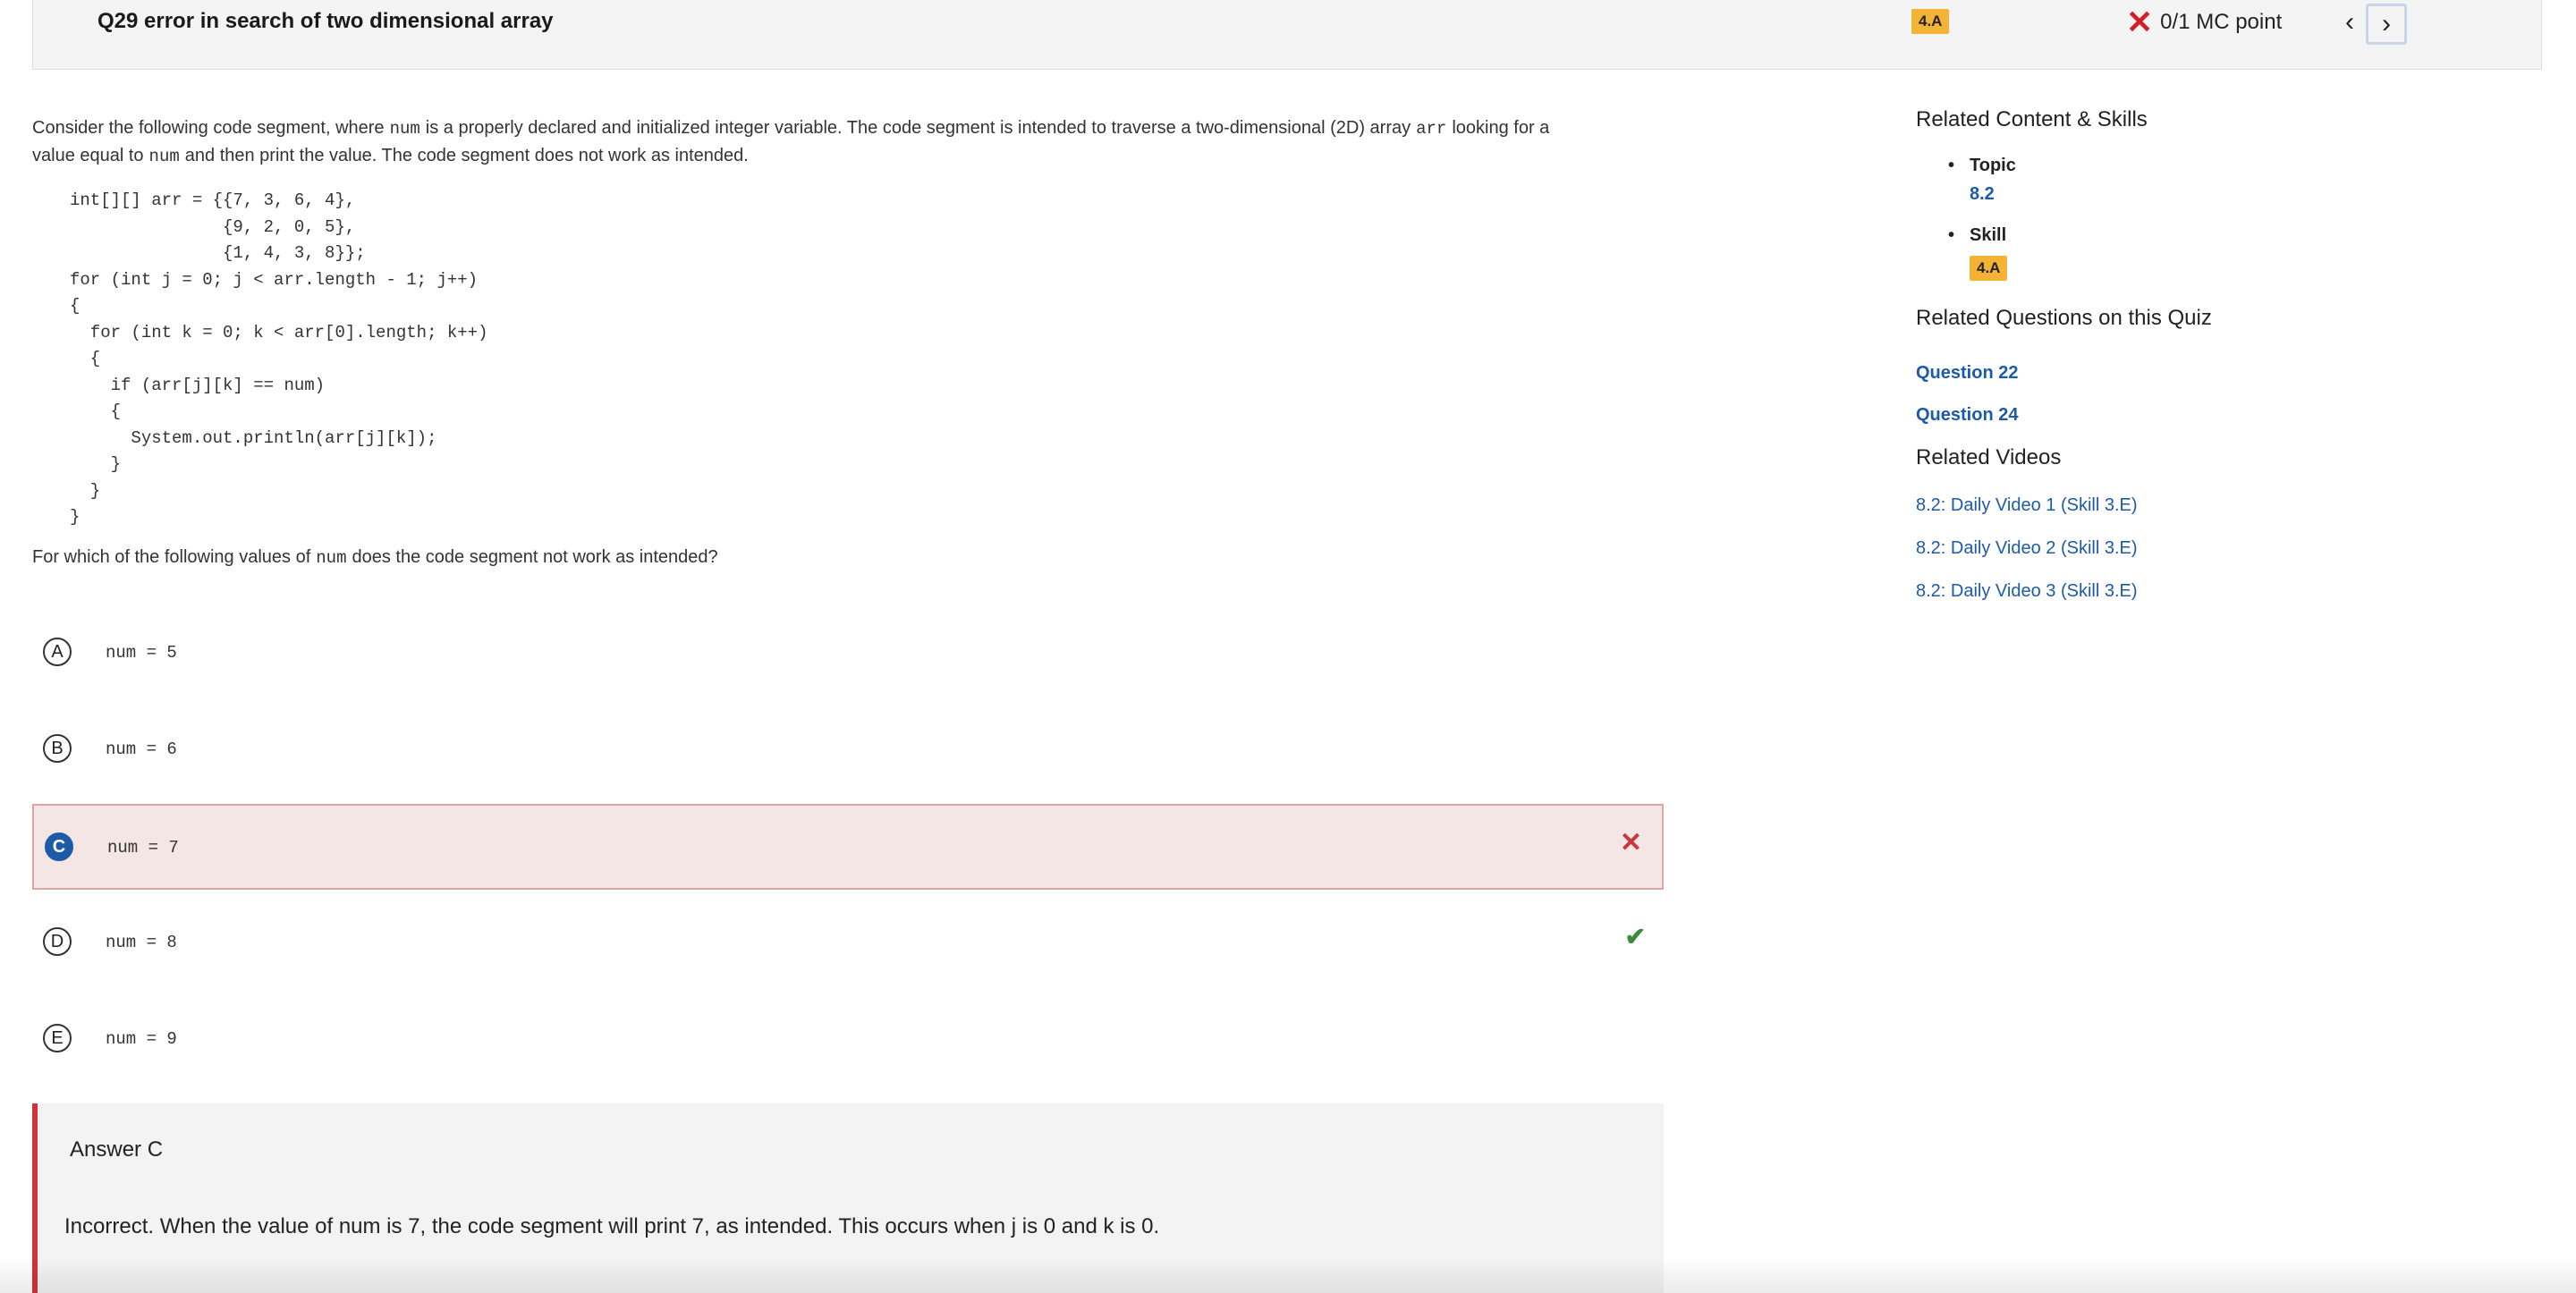  Describe the element at coordinates (57, 652) in the screenshot. I see `choice-letter: A` at that location.